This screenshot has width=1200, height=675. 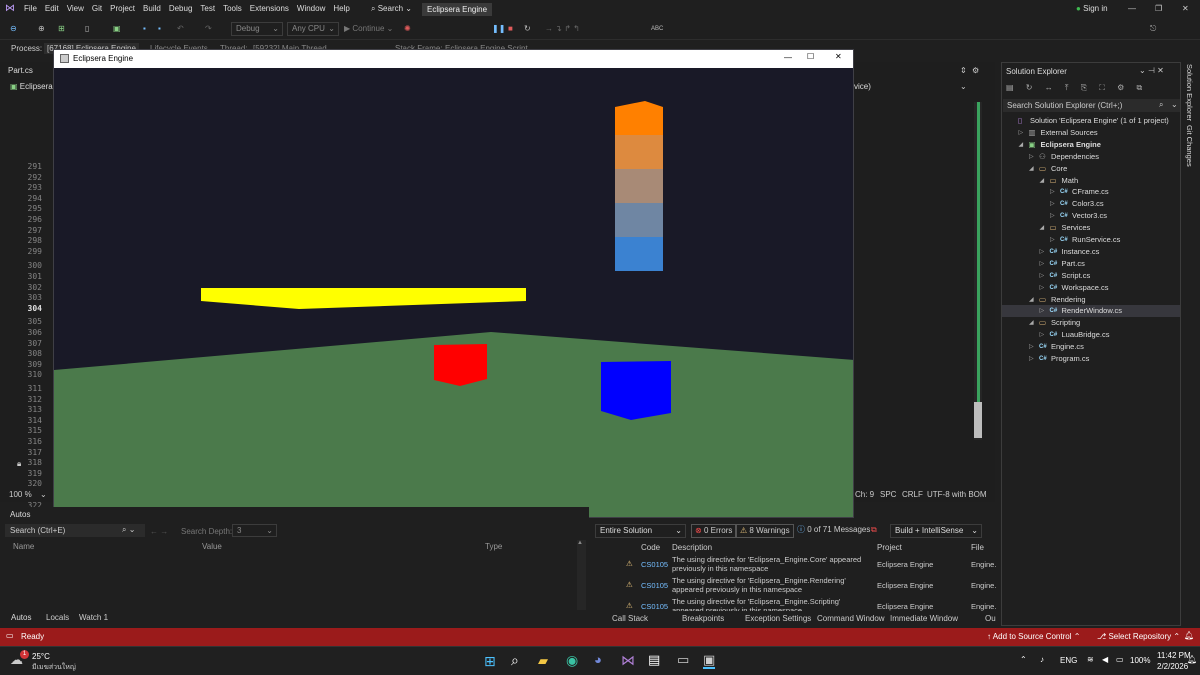 I want to click on column-description: Description, so click(x=692, y=547).